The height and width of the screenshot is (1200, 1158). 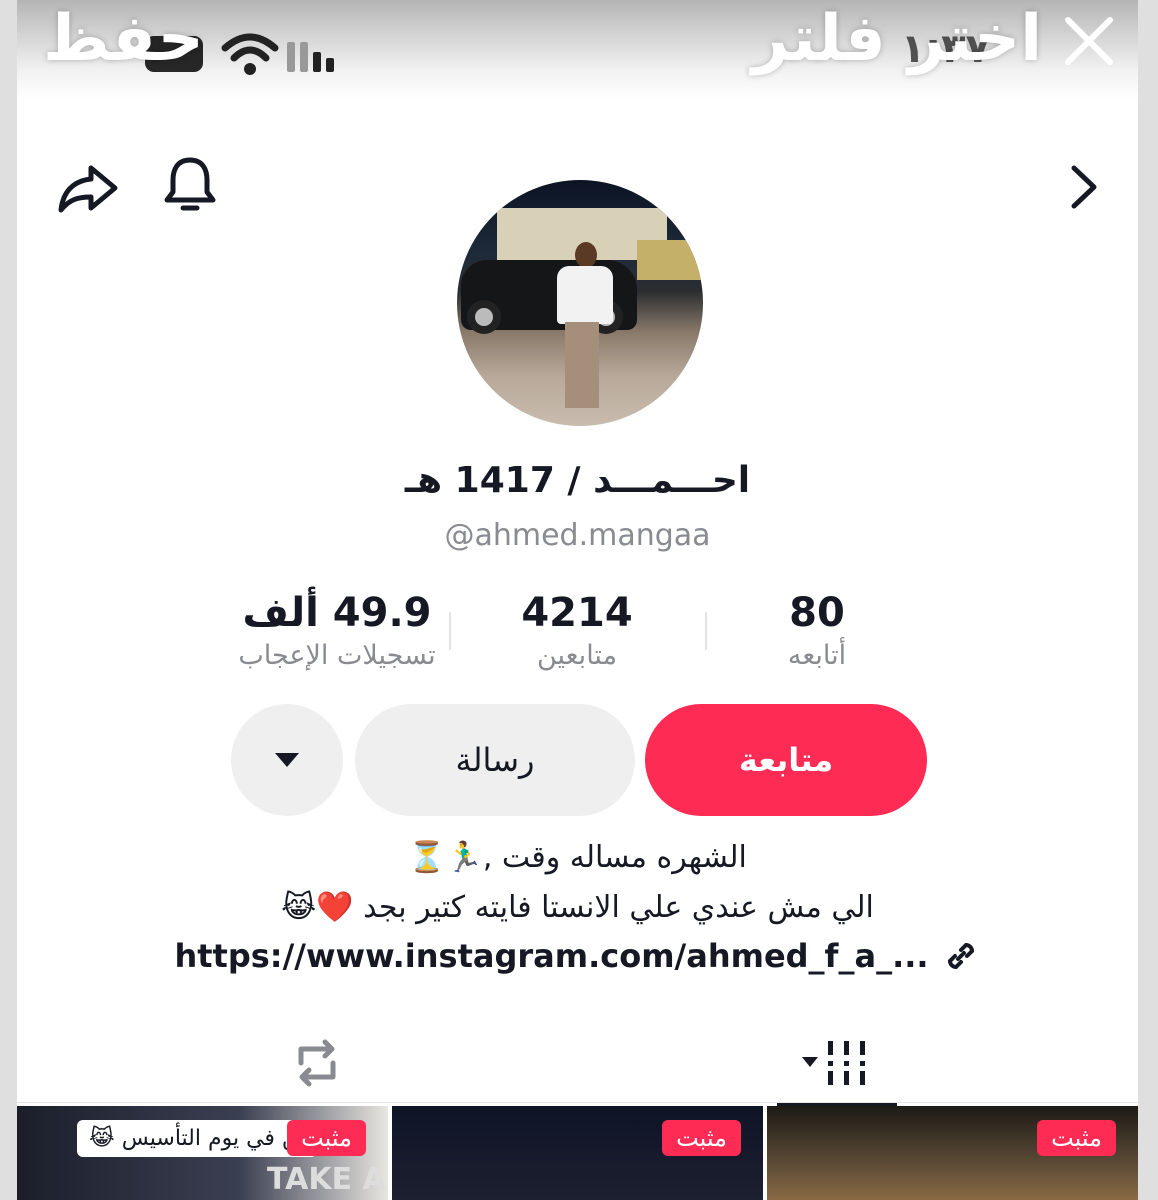 What do you see at coordinates (577, 857) in the screenshot?
I see `bio-line-1: الشهره مساله وقت ,🏃‍♂️⏳` at bounding box center [577, 857].